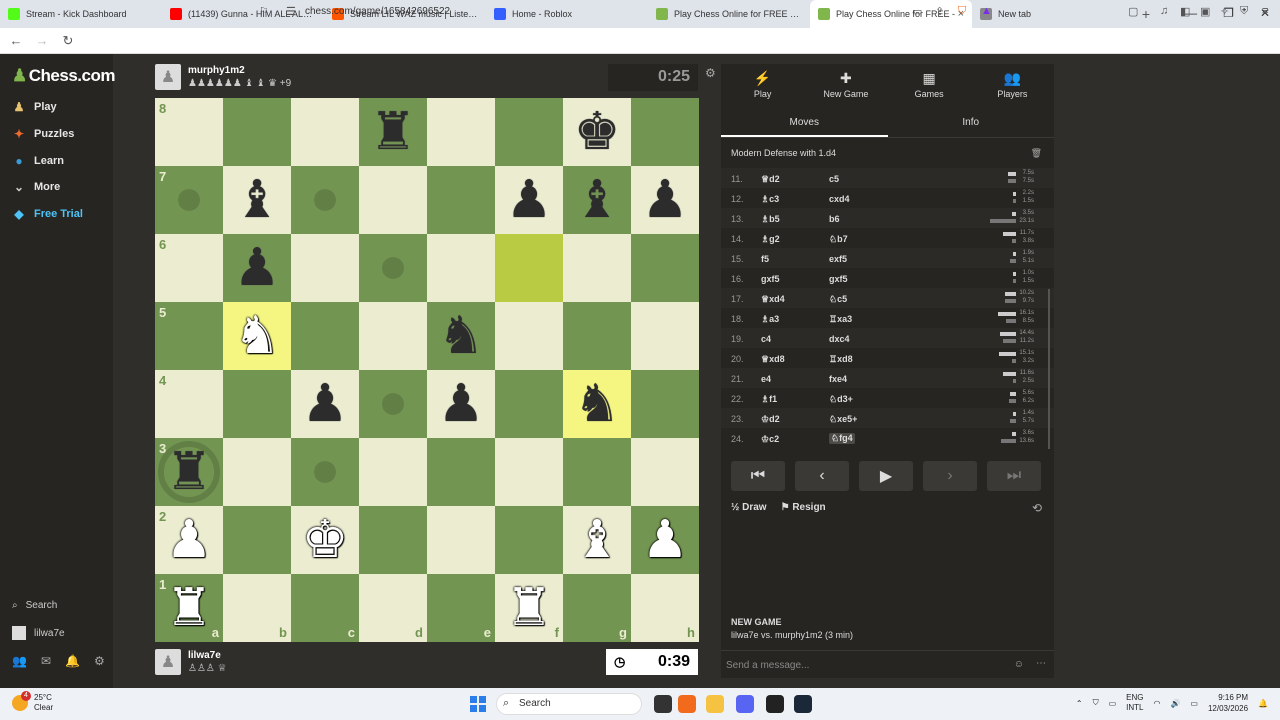 The image size is (1280, 720). I want to click on white-rook-icon: ♜, so click(529, 608).